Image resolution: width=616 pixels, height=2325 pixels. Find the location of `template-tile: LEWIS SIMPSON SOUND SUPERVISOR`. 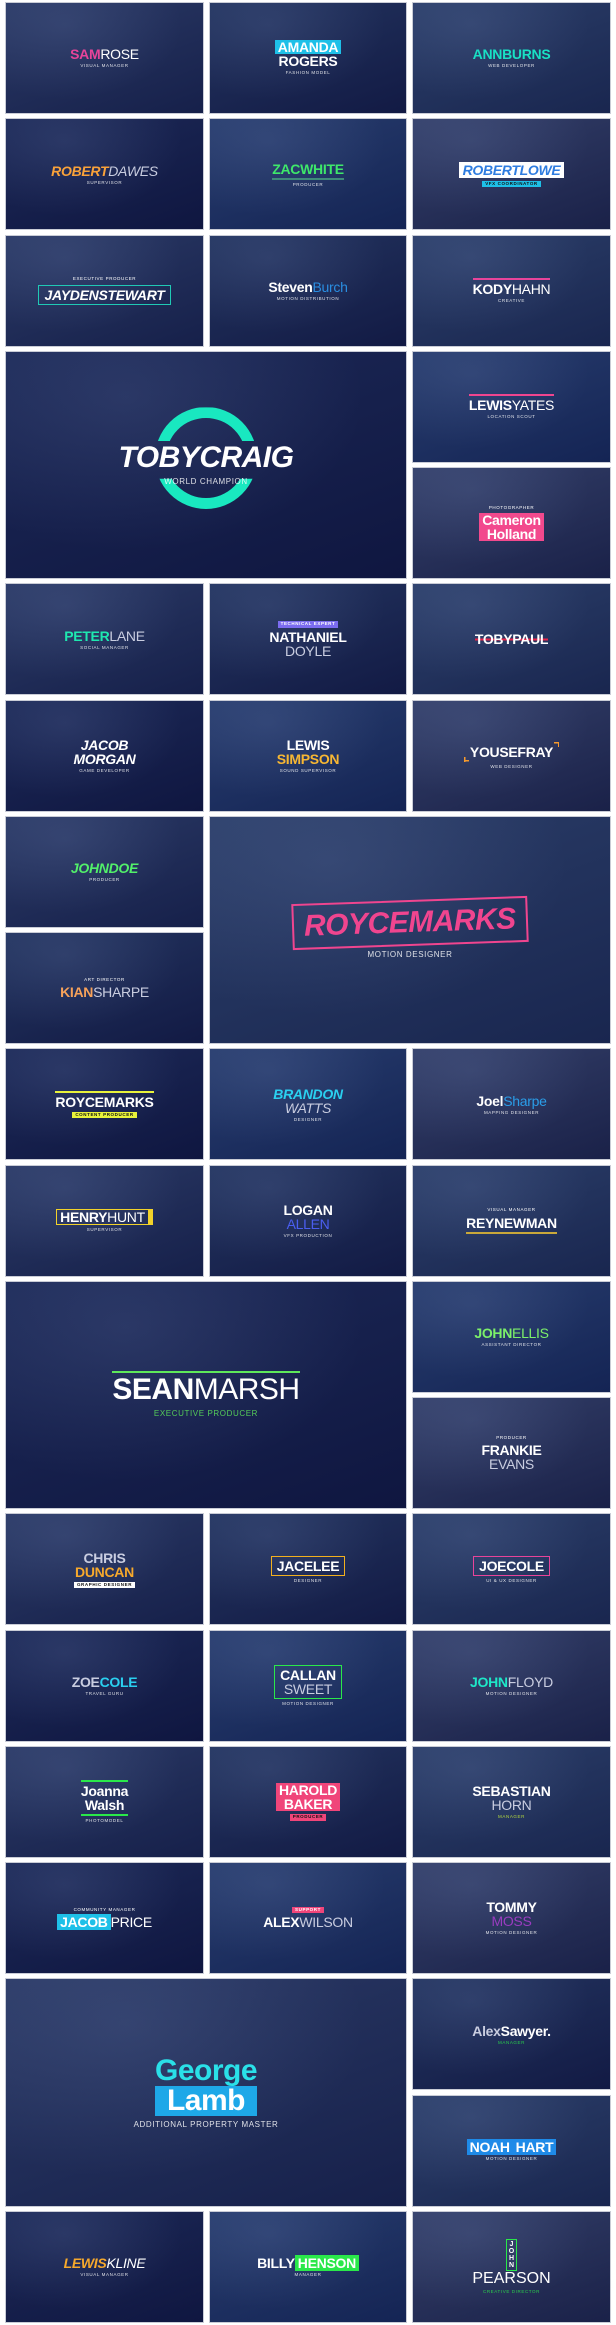

template-tile: LEWIS SIMPSON SOUND SUPERVISOR is located at coordinates (308, 755).